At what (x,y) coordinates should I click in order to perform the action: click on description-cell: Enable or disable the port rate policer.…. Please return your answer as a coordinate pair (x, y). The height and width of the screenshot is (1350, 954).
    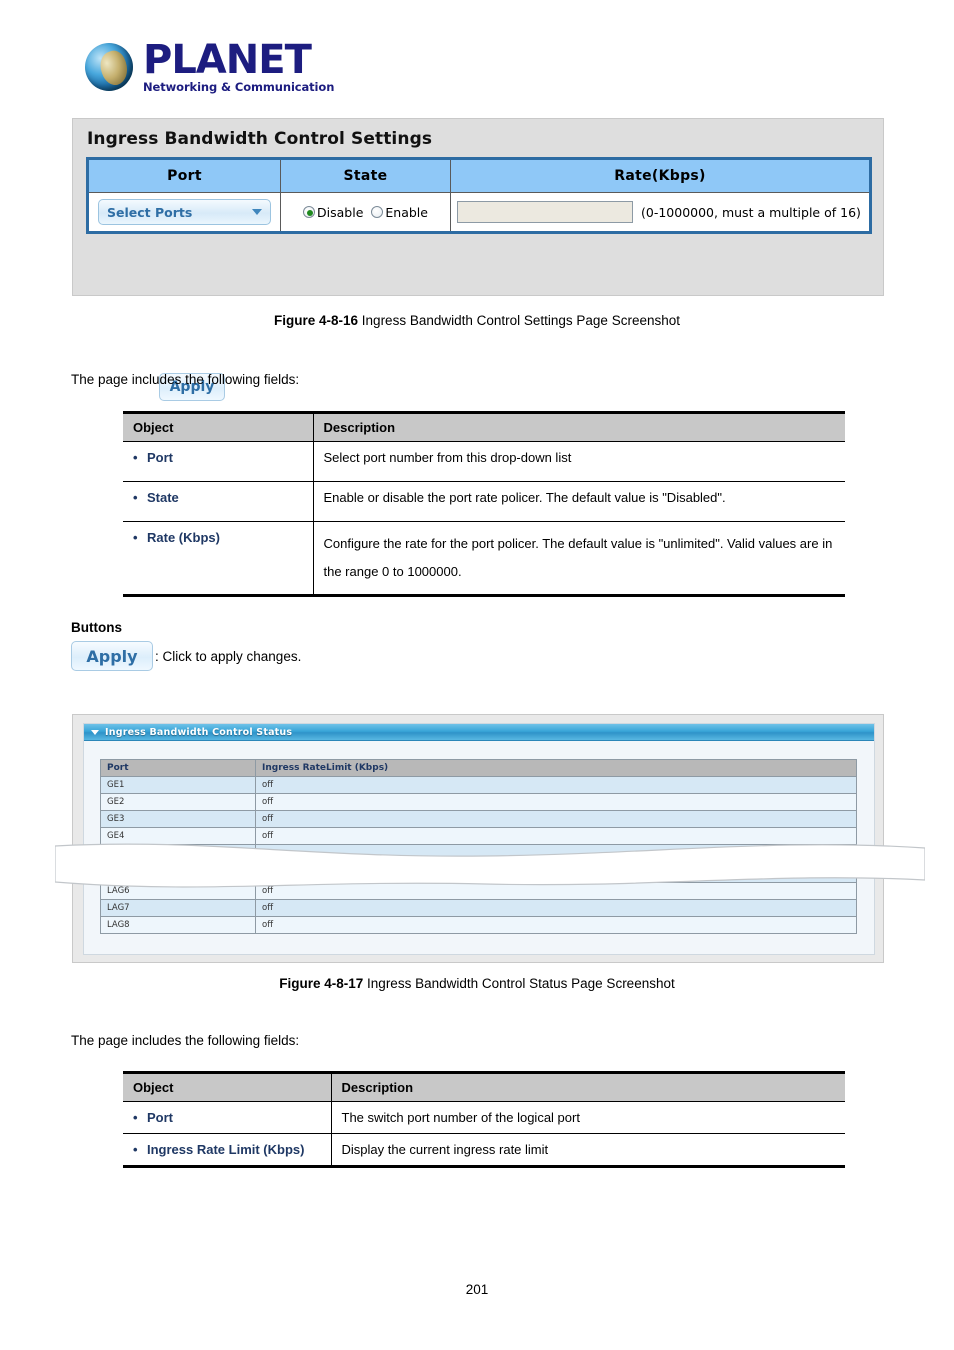
    Looking at the image, I should click on (579, 501).